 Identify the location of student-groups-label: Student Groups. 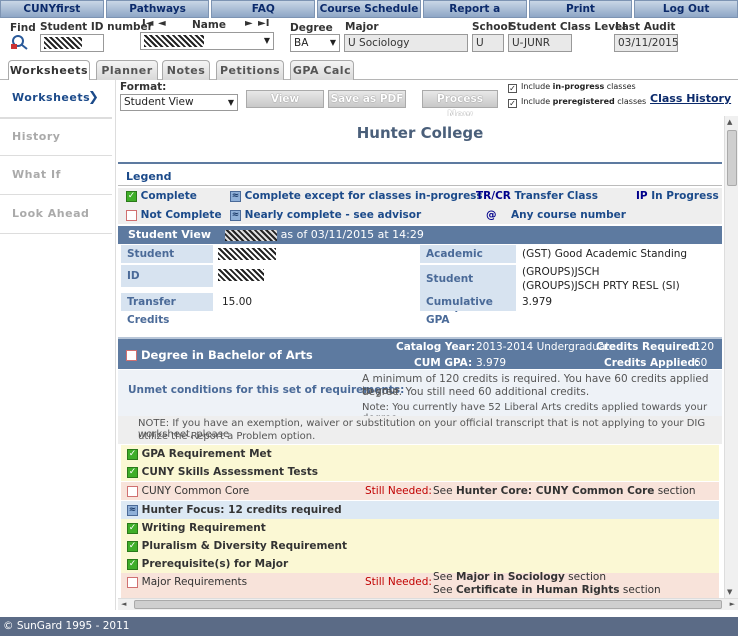
(468, 289).